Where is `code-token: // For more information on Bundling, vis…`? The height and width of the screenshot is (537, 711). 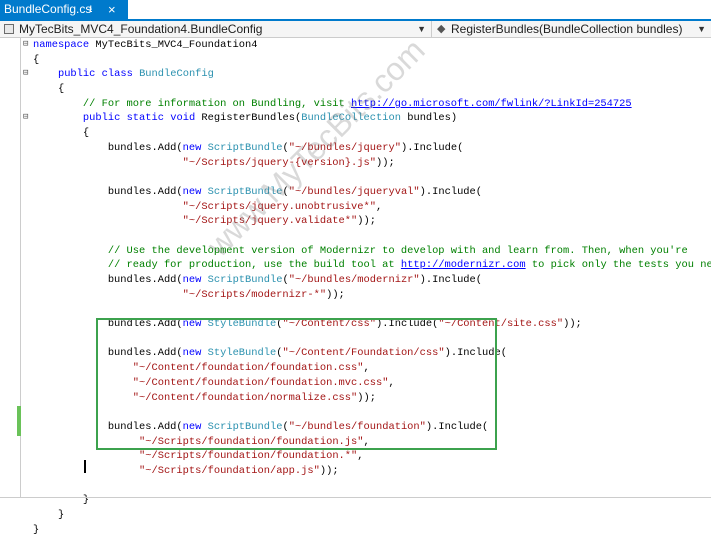 code-token: // For more information on Bundling, vis… is located at coordinates (217, 103).